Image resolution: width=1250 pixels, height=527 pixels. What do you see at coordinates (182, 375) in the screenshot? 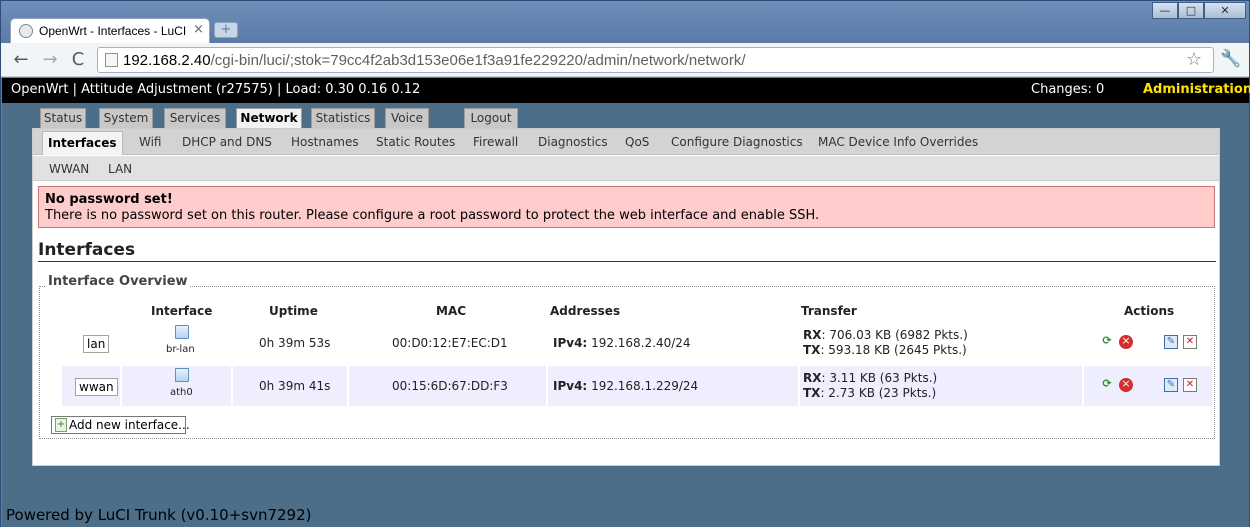
I see `wireless-device-icon` at bounding box center [182, 375].